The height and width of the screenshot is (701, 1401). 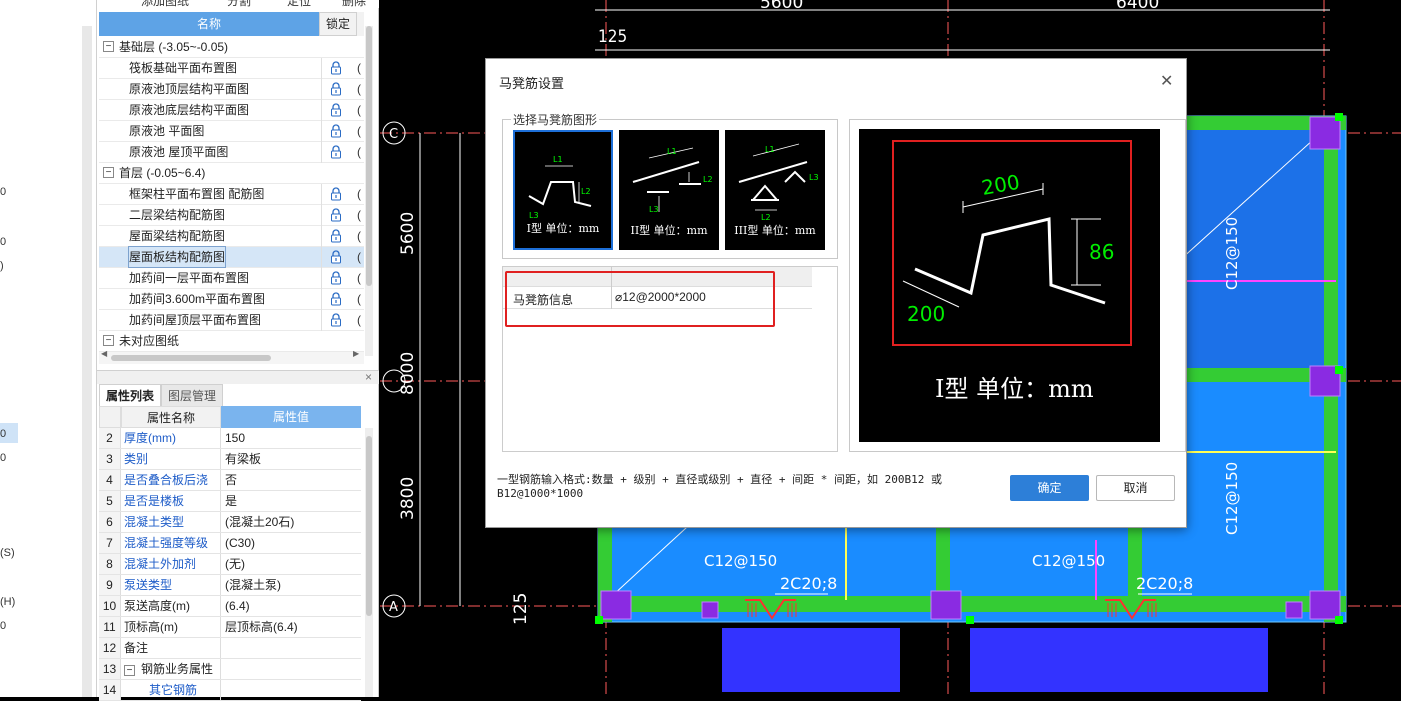 I want to click on property-row: 5 是否是楼板是, so click(x=230, y=501).